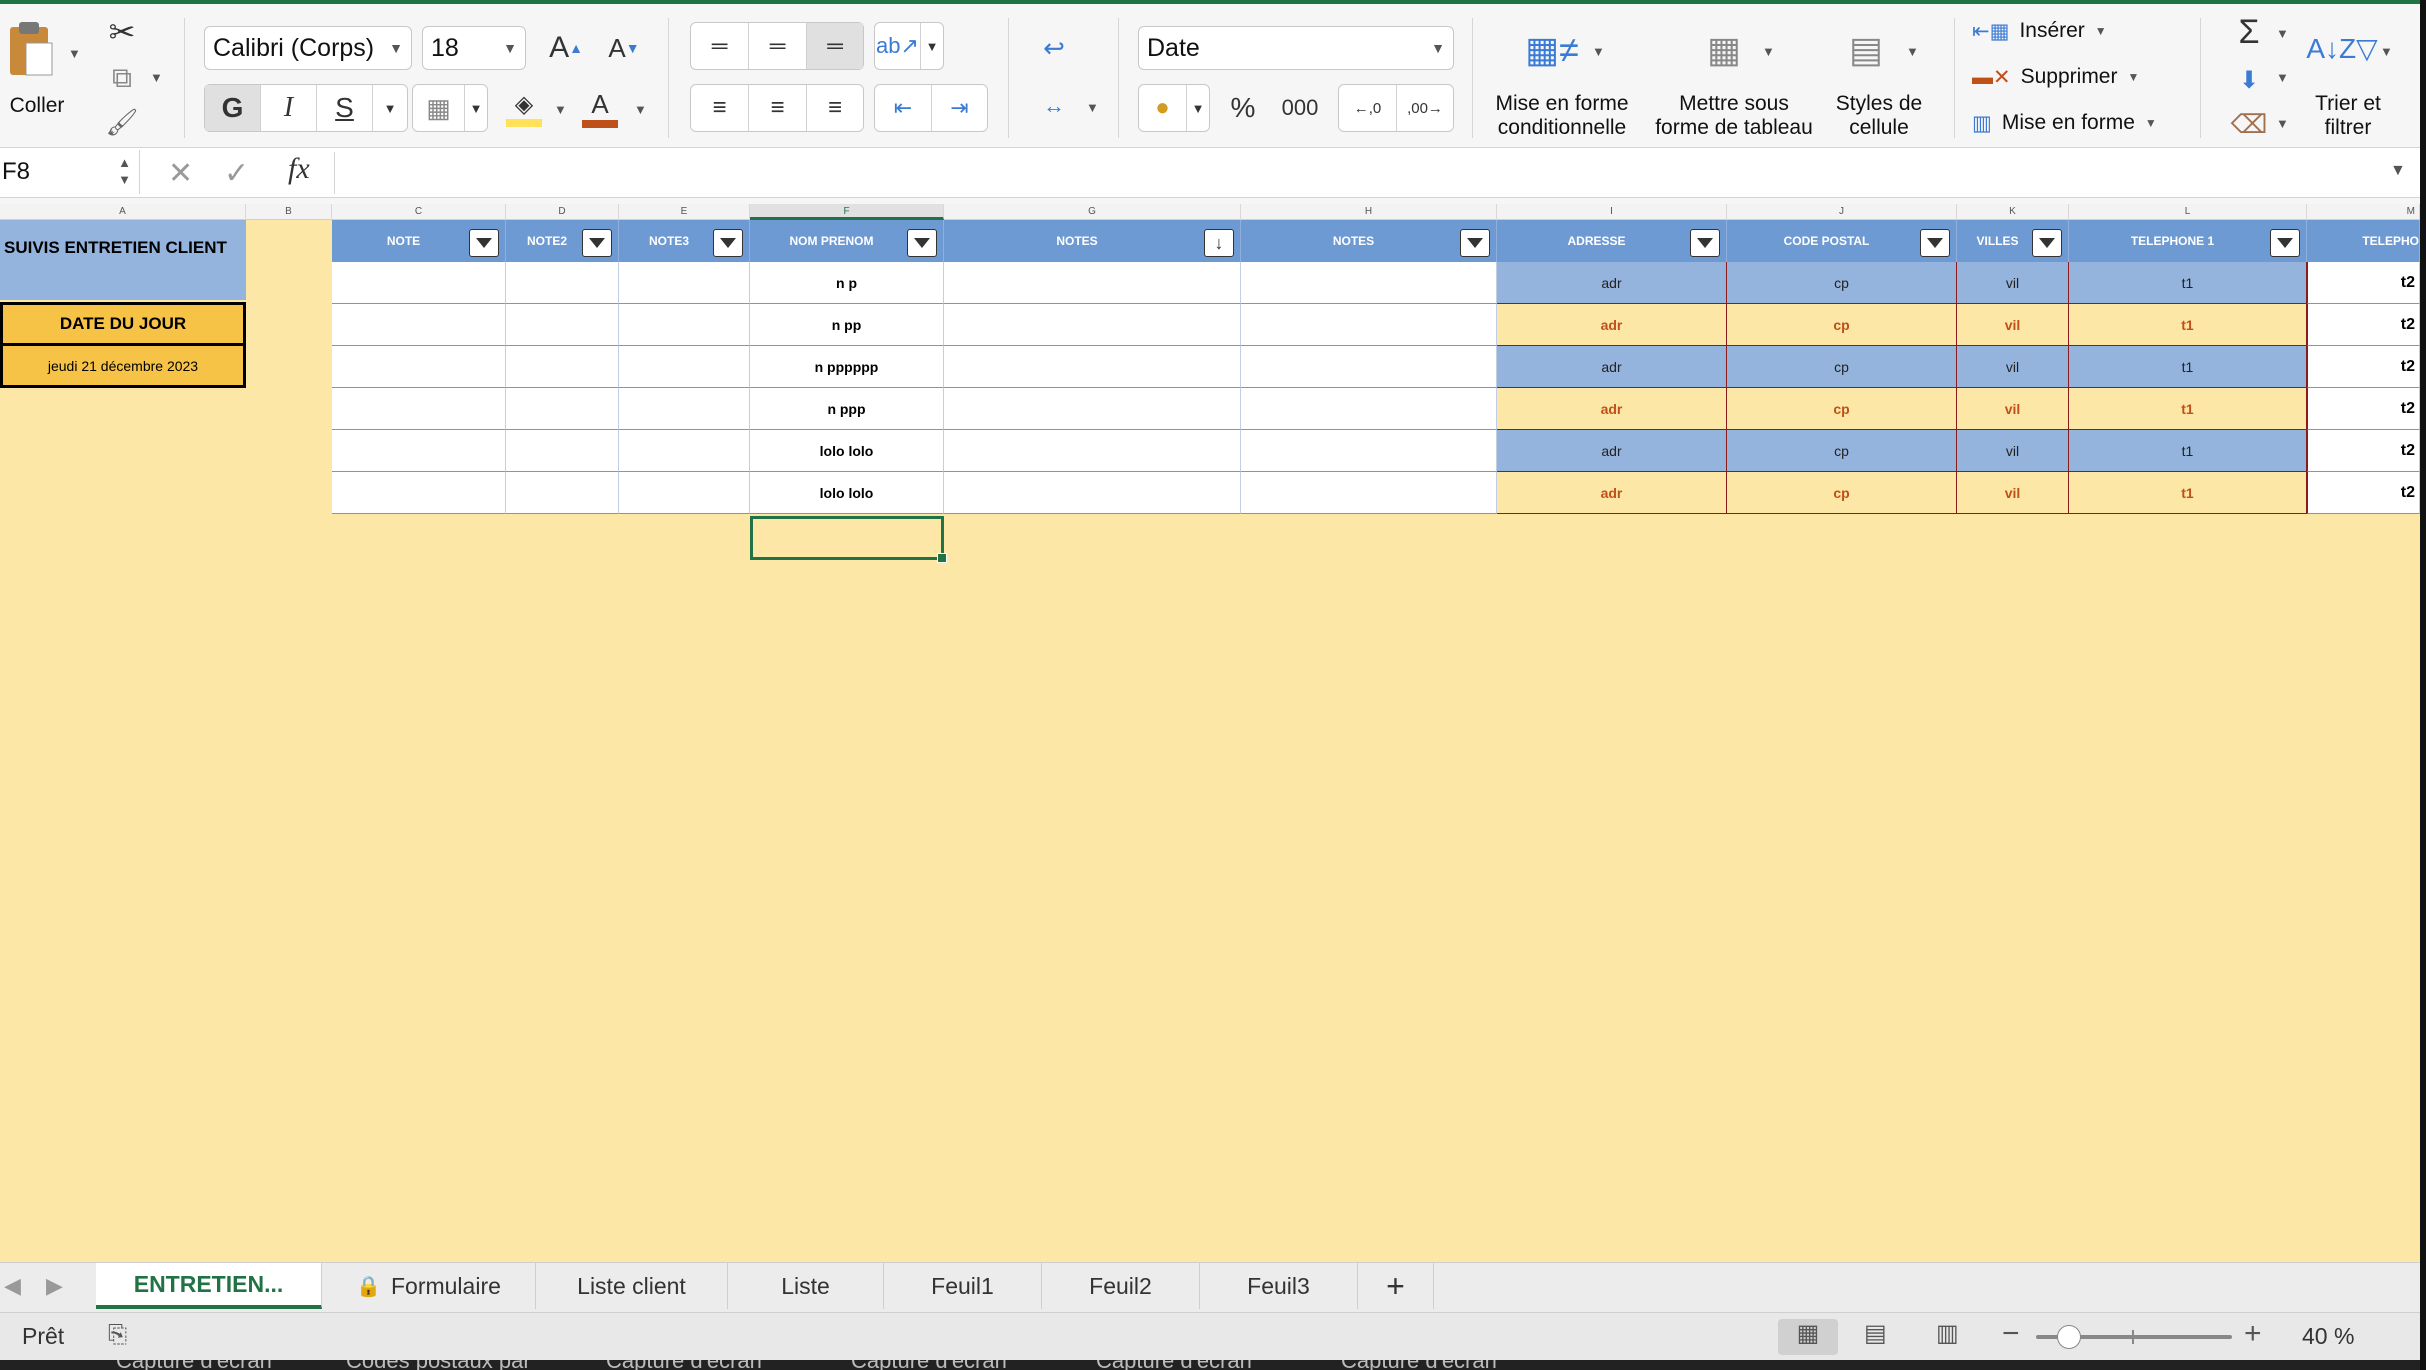 The width and height of the screenshot is (2426, 1370). Describe the element at coordinates (835, 108) in the screenshot. I see `align-right-icon: ≡` at that location.